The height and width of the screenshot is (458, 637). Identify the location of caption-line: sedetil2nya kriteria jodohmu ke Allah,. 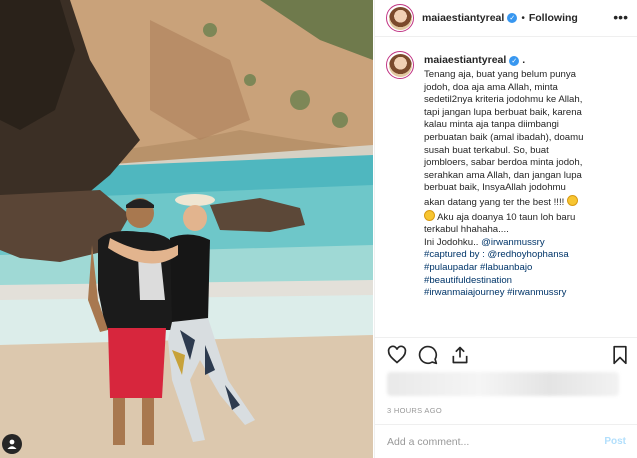
(503, 100).